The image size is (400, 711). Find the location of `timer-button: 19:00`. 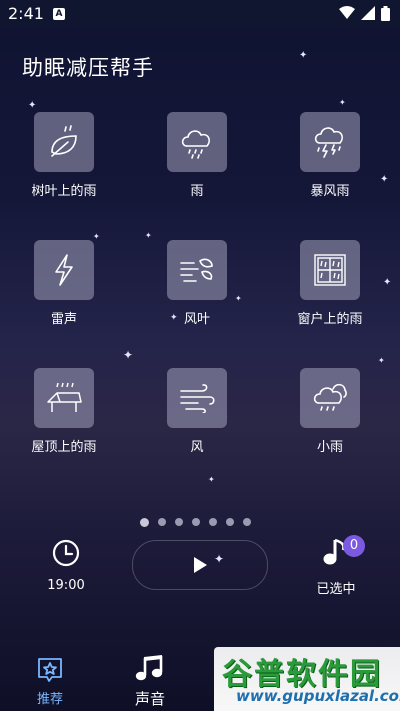

timer-button: 19:00 is located at coordinates (66, 565).